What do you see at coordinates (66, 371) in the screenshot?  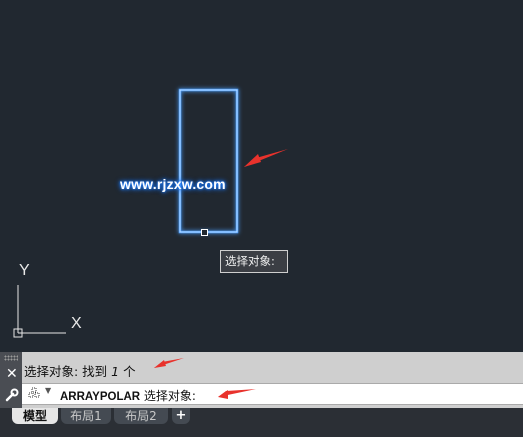 I see `history-prefix: 选择对象: 找到` at bounding box center [66, 371].